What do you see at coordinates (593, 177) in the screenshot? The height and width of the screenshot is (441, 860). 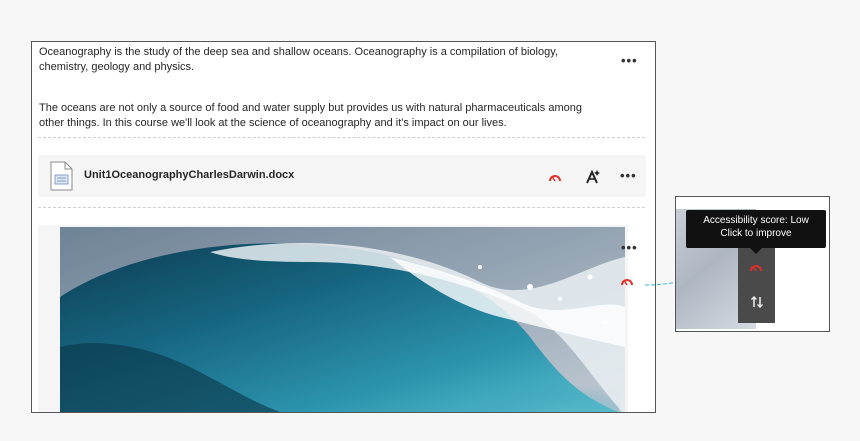 I see `alternative-formats-icon` at bounding box center [593, 177].